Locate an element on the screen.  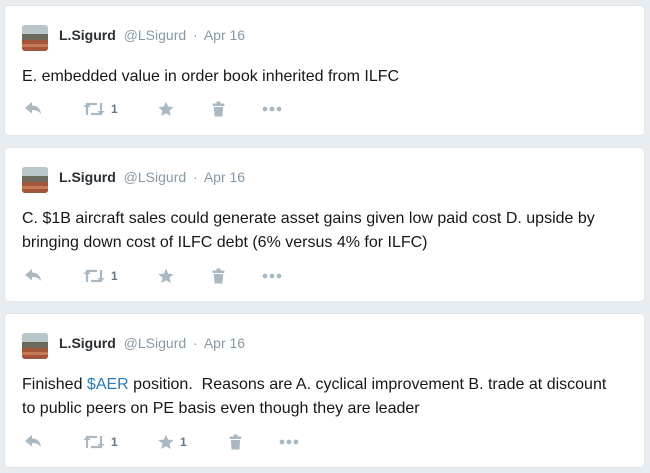
like-count: 1 is located at coordinates (183, 442).